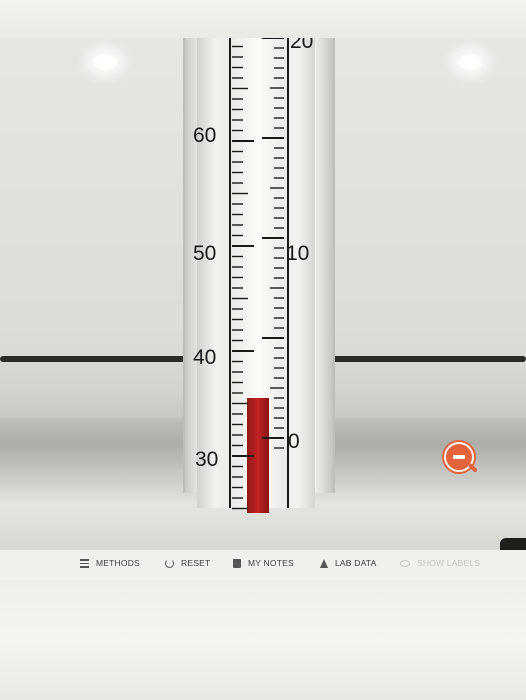 The image size is (526, 700). I want to click on reset-icon, so click(169, 563).